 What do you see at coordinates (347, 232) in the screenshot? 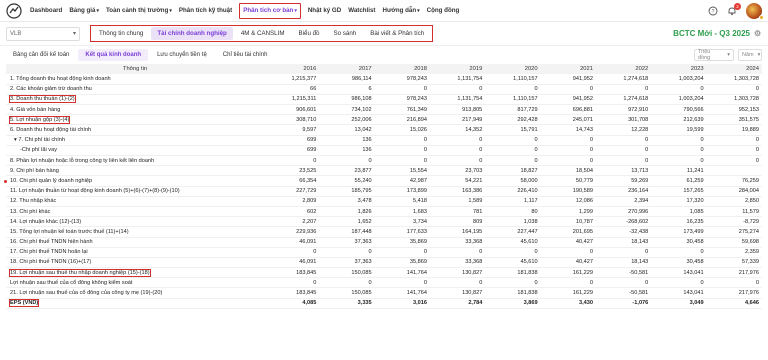
I see `value-cell: 187,448` at bounding box center [347, 232].